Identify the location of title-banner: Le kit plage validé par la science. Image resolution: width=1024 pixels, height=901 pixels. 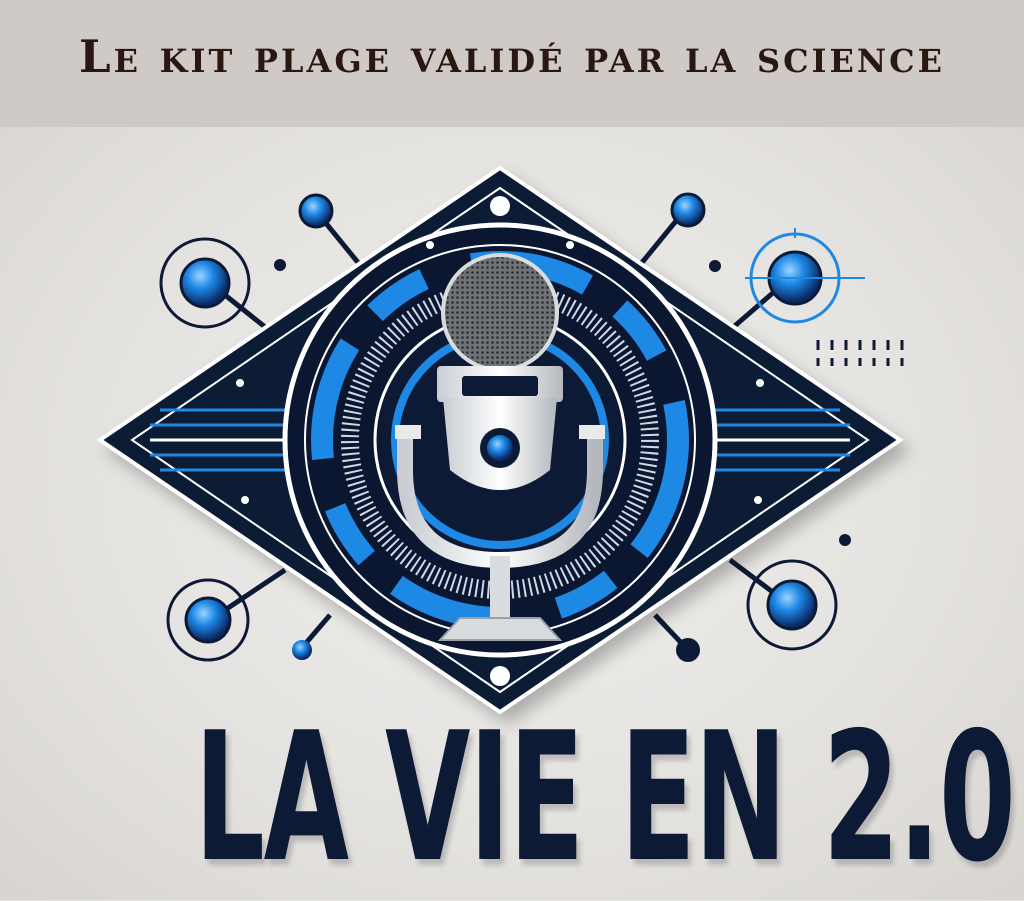
(512, 63).